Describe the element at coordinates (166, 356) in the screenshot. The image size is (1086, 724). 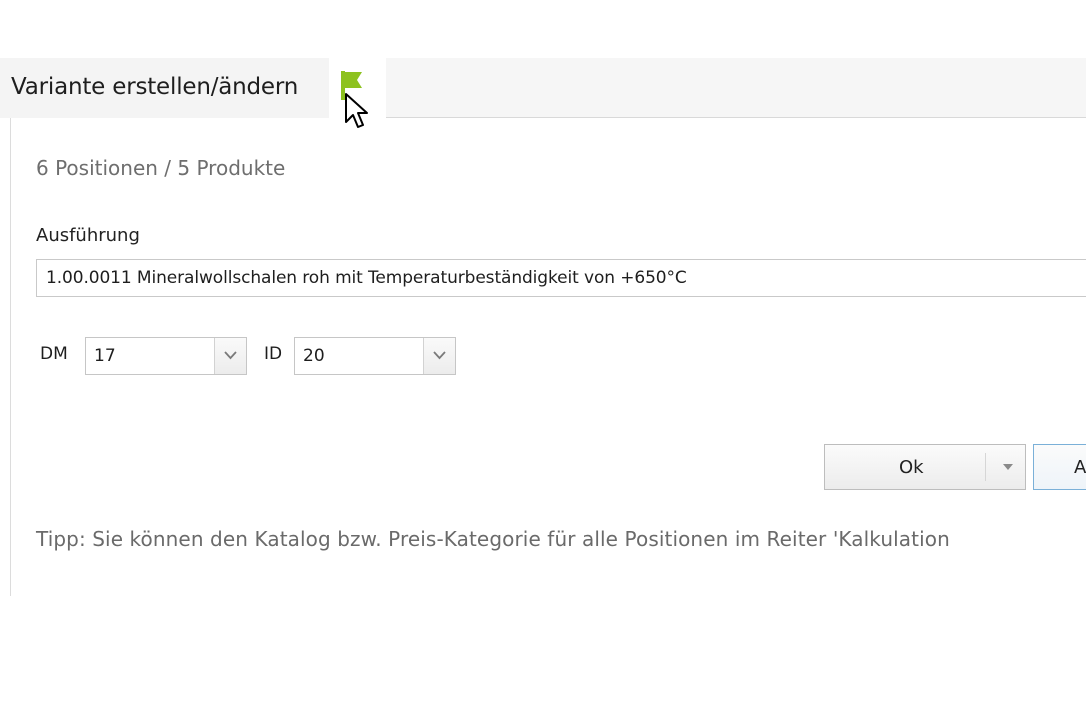
I see `dm-select: 17` at that location.